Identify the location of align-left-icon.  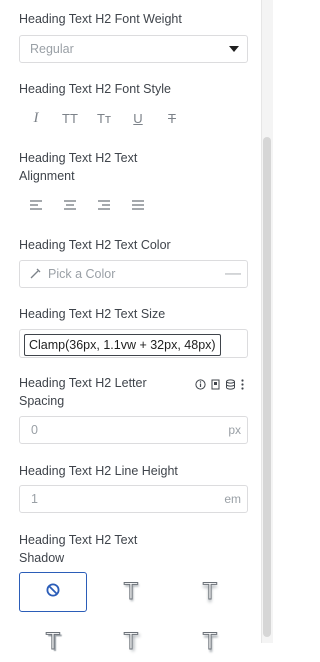
(36, 205).